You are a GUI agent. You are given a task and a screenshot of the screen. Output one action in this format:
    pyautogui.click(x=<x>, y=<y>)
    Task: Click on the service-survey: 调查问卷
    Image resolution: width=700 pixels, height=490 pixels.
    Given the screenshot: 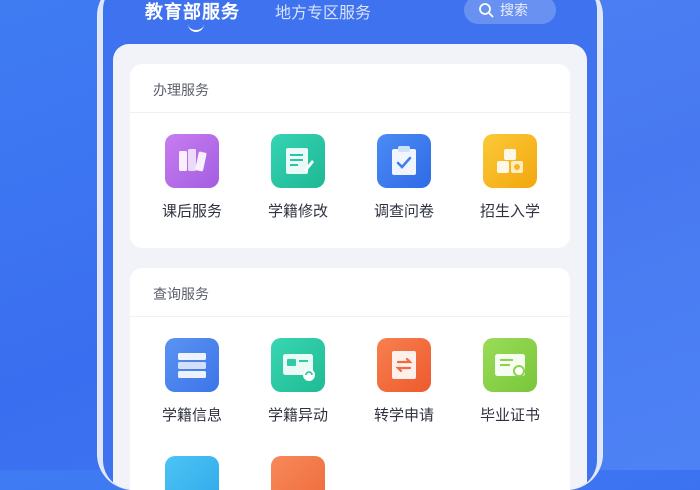 What is the action you would take?
    pyautogui.click(x=404, y=177)
    